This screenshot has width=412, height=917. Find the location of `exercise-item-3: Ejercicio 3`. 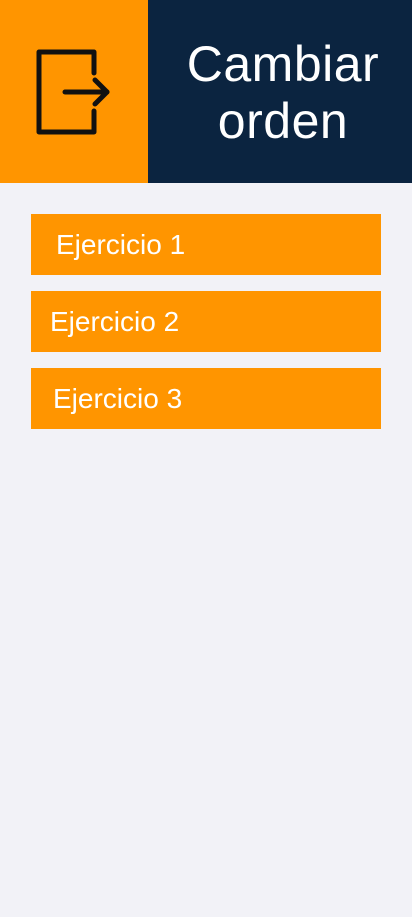

exercise-item-3: Ejercicio 3 is located at coordinates (206, 398).